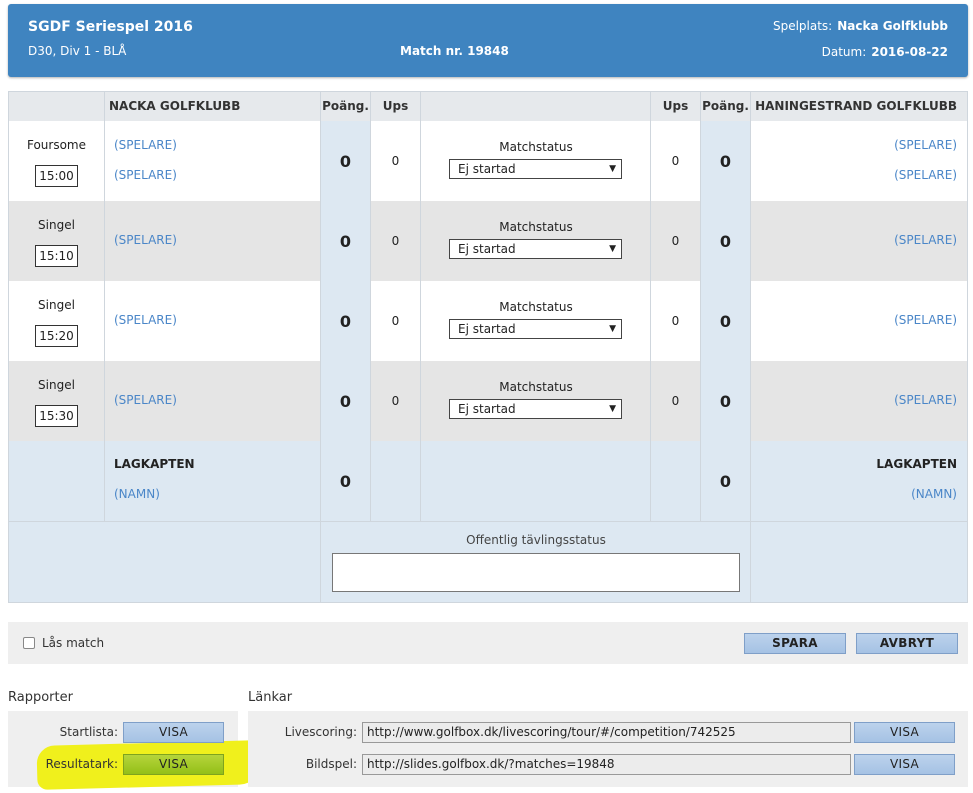 The image size is (973, 793). What do you see at coordinates (795, 643) in the screenshot?
I see `save-button: SPARA` at bounding box center [795, 643].